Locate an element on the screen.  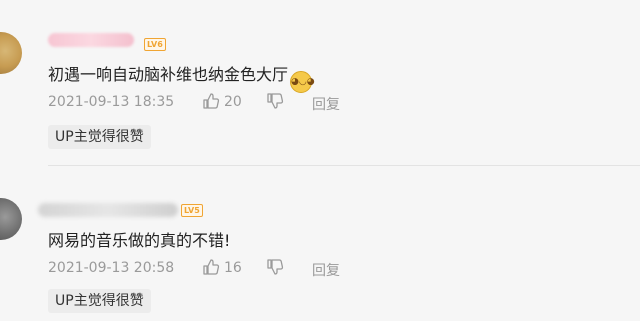
avatar is located at coordinates (11, 219).